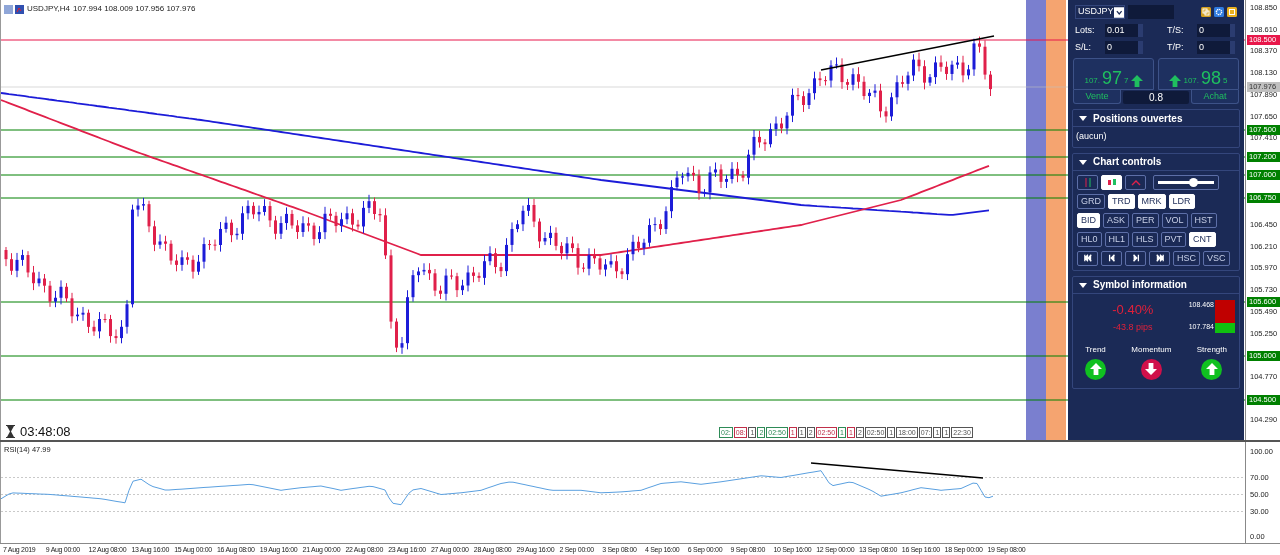  I want to click on sell-button: 107.97 7, so click(1113, 74).